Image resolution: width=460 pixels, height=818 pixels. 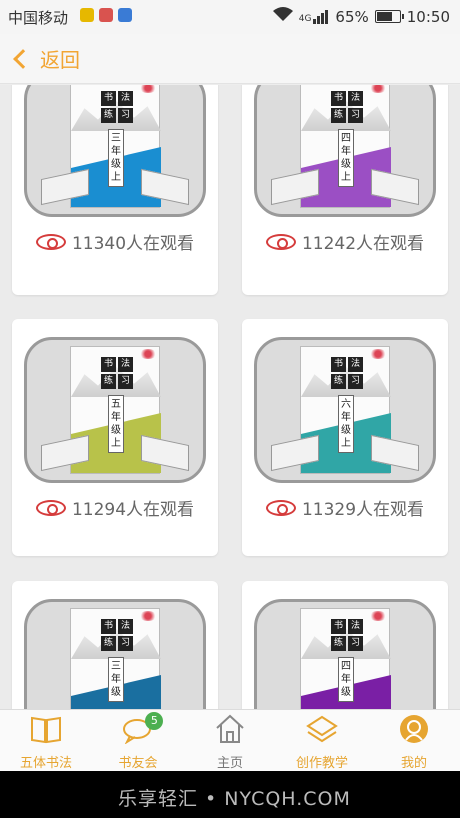 What do you see at coordinates (389, 16) in the screenshot?
I see `battery-icon` at bounding box center [389, 16].